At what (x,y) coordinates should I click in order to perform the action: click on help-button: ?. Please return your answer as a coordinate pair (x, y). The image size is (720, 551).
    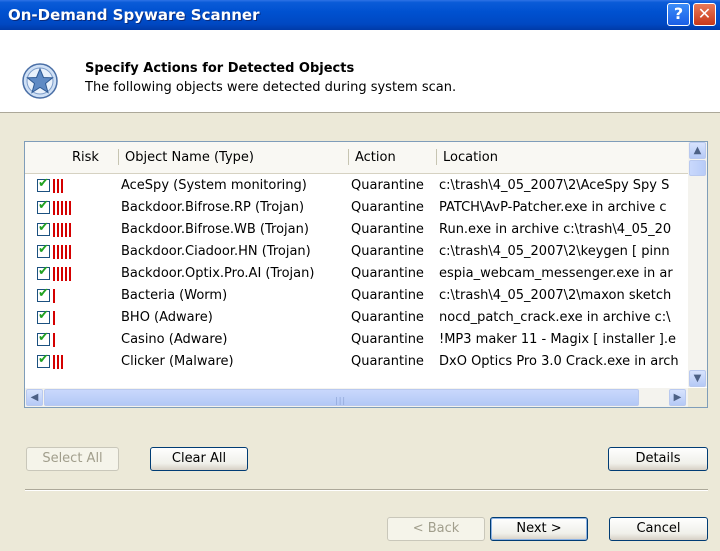
    Looking at the image, I should click on (678, 14).